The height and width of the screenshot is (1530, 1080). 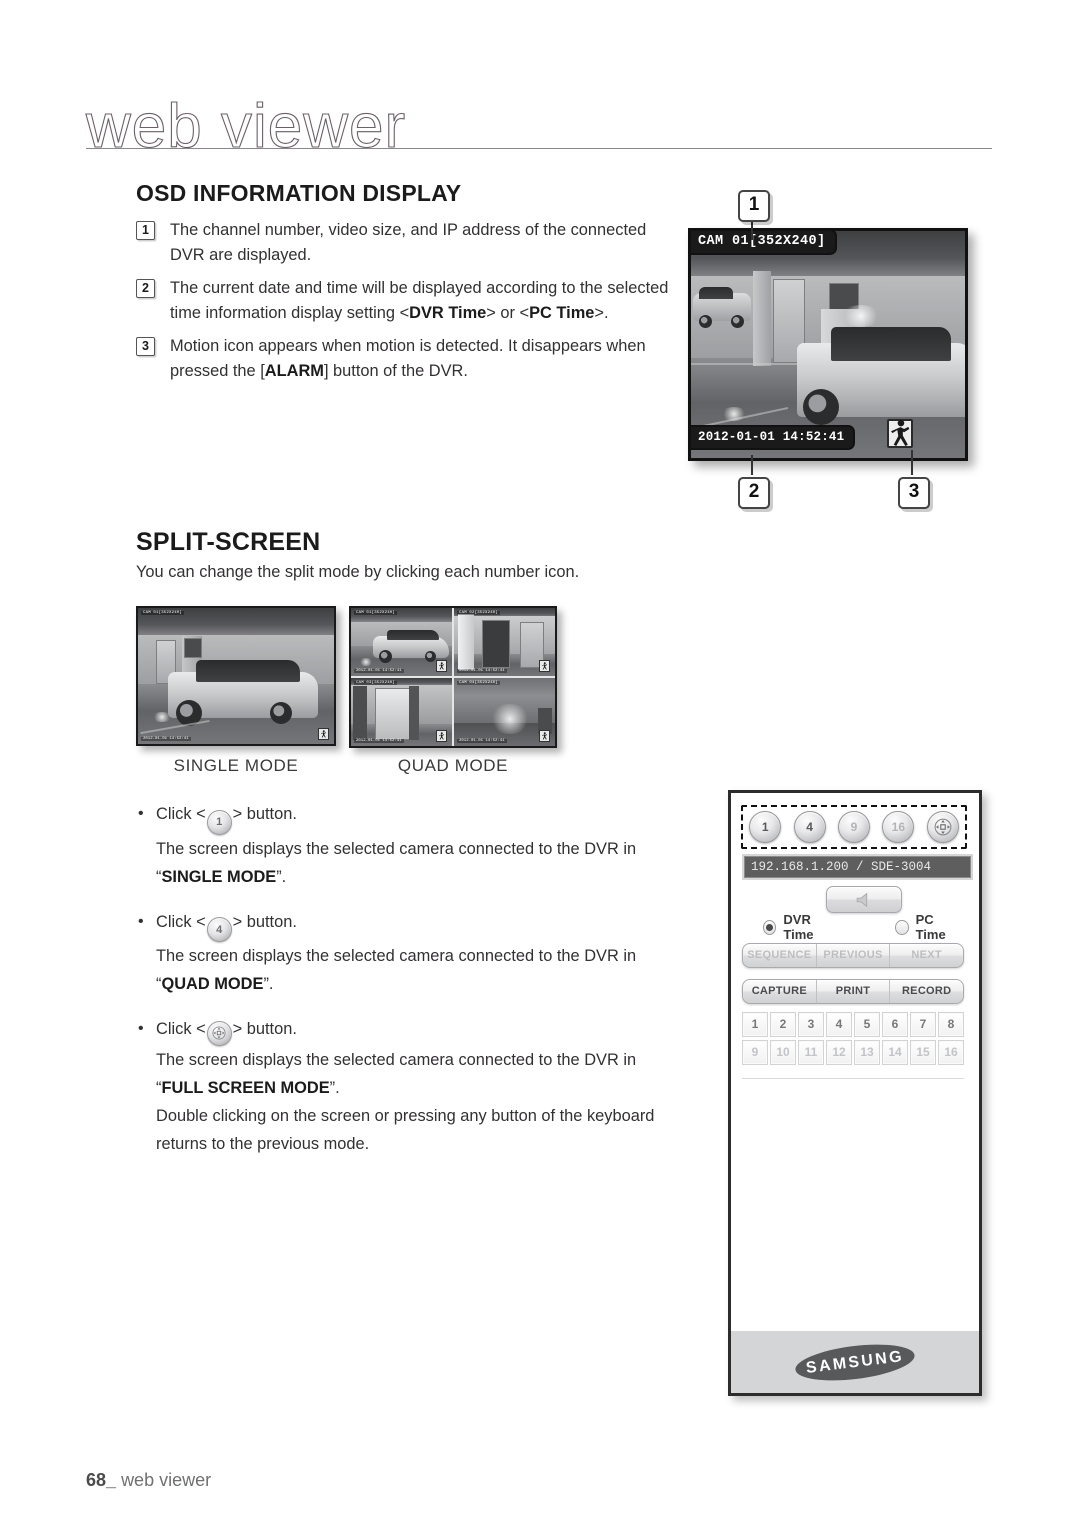 What do you see at coordinates (145, 346) in the screenshot?
I see `item-number-badge: 3` at bounding box center [145, 346].